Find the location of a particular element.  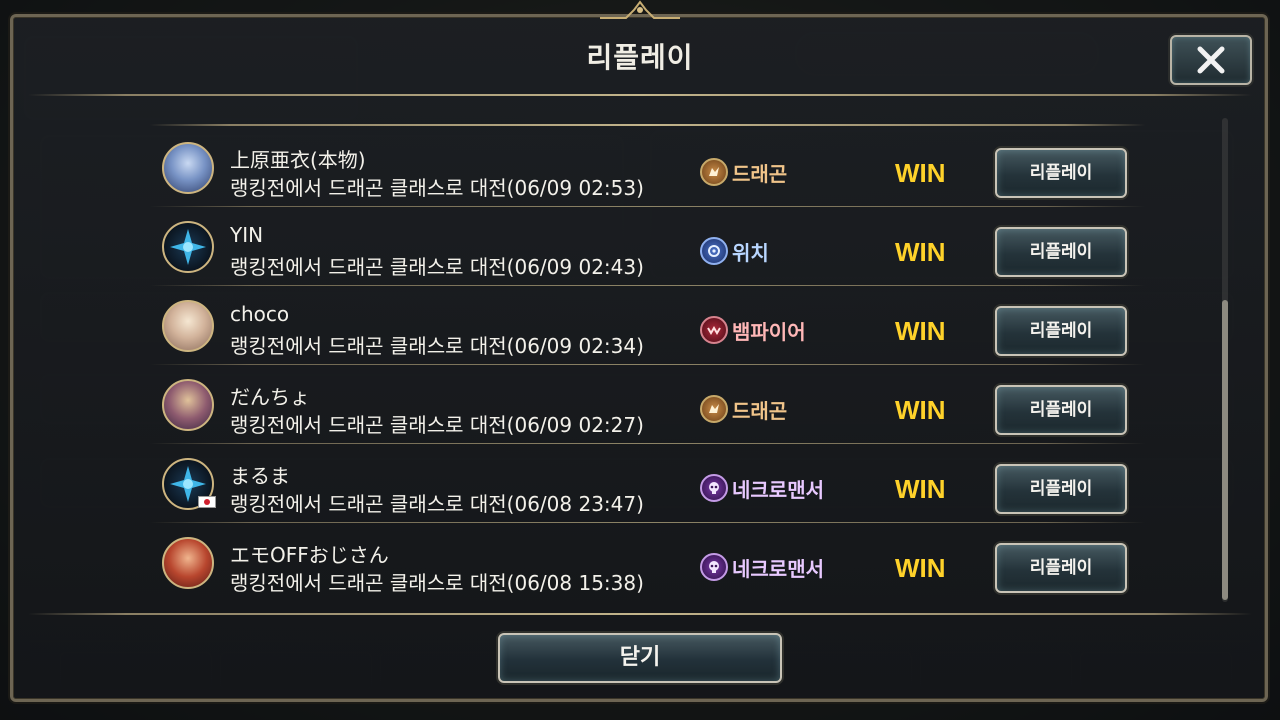

modal-title: 리플레이 is located at coordinates (640, 57).